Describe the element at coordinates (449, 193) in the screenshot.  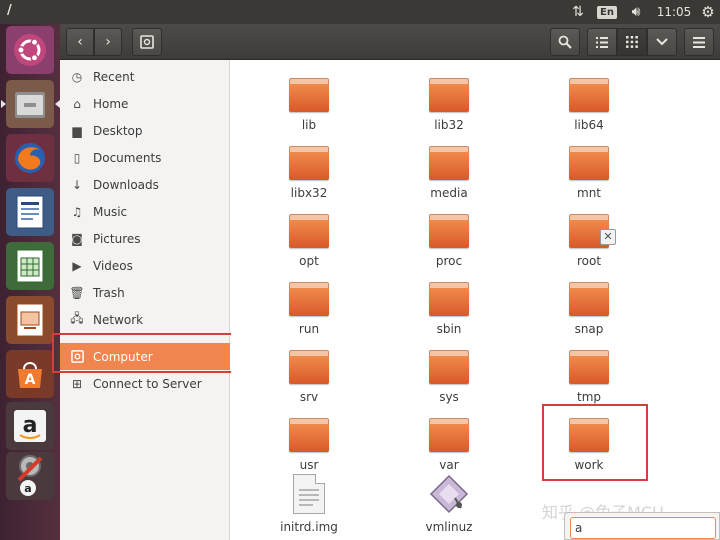
I see `file-label: media` at that location.